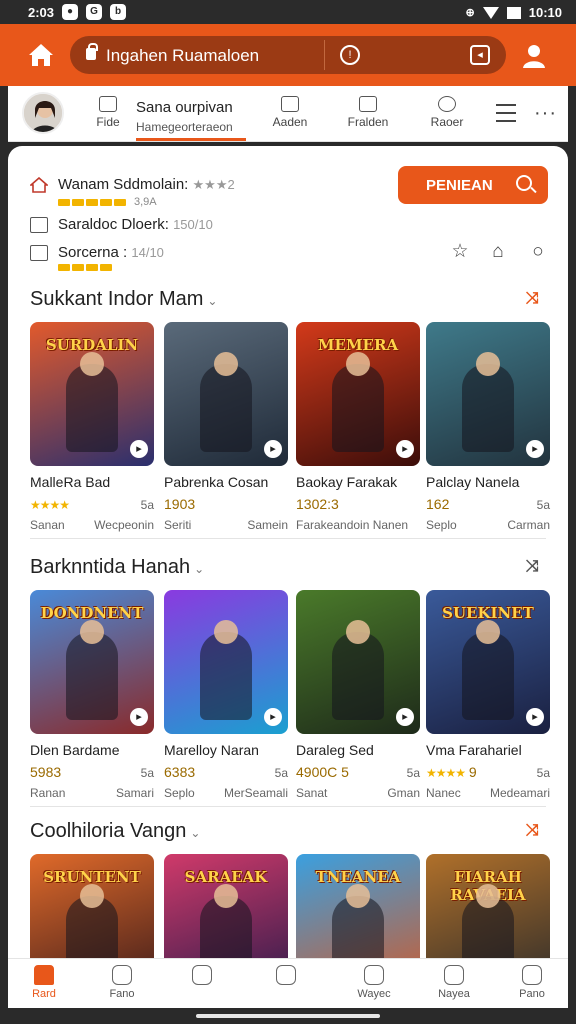 The height and width of the screenshot is (1024, 576). I want to click on tab-active: Sana ourpivan Hamegeorteraeon, so click(191, 118).